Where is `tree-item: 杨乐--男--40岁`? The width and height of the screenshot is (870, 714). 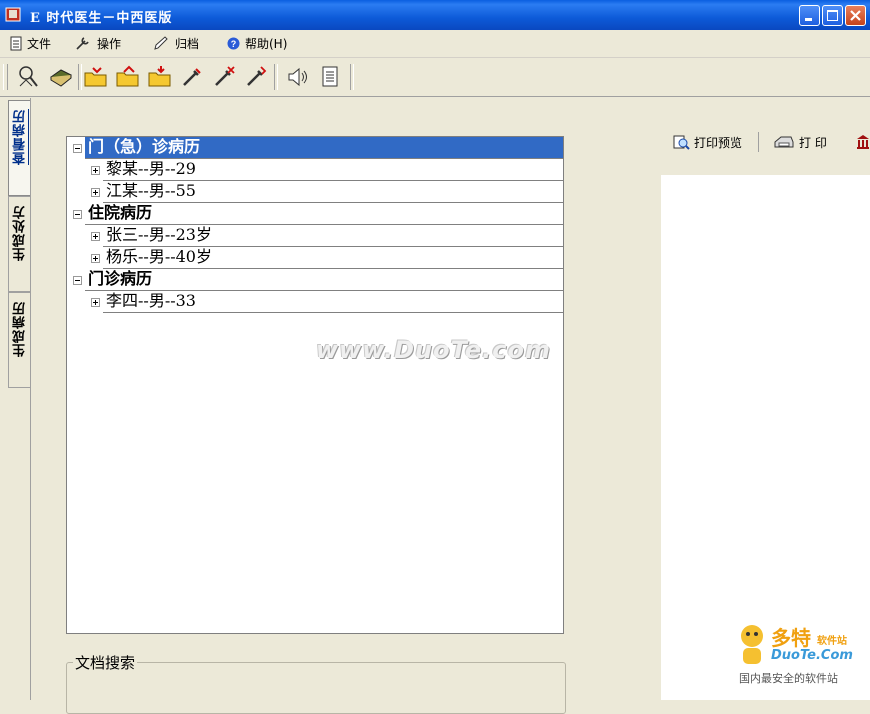
tree-item: 杨乐--男--40岁 is located at coordinates (333, 258).